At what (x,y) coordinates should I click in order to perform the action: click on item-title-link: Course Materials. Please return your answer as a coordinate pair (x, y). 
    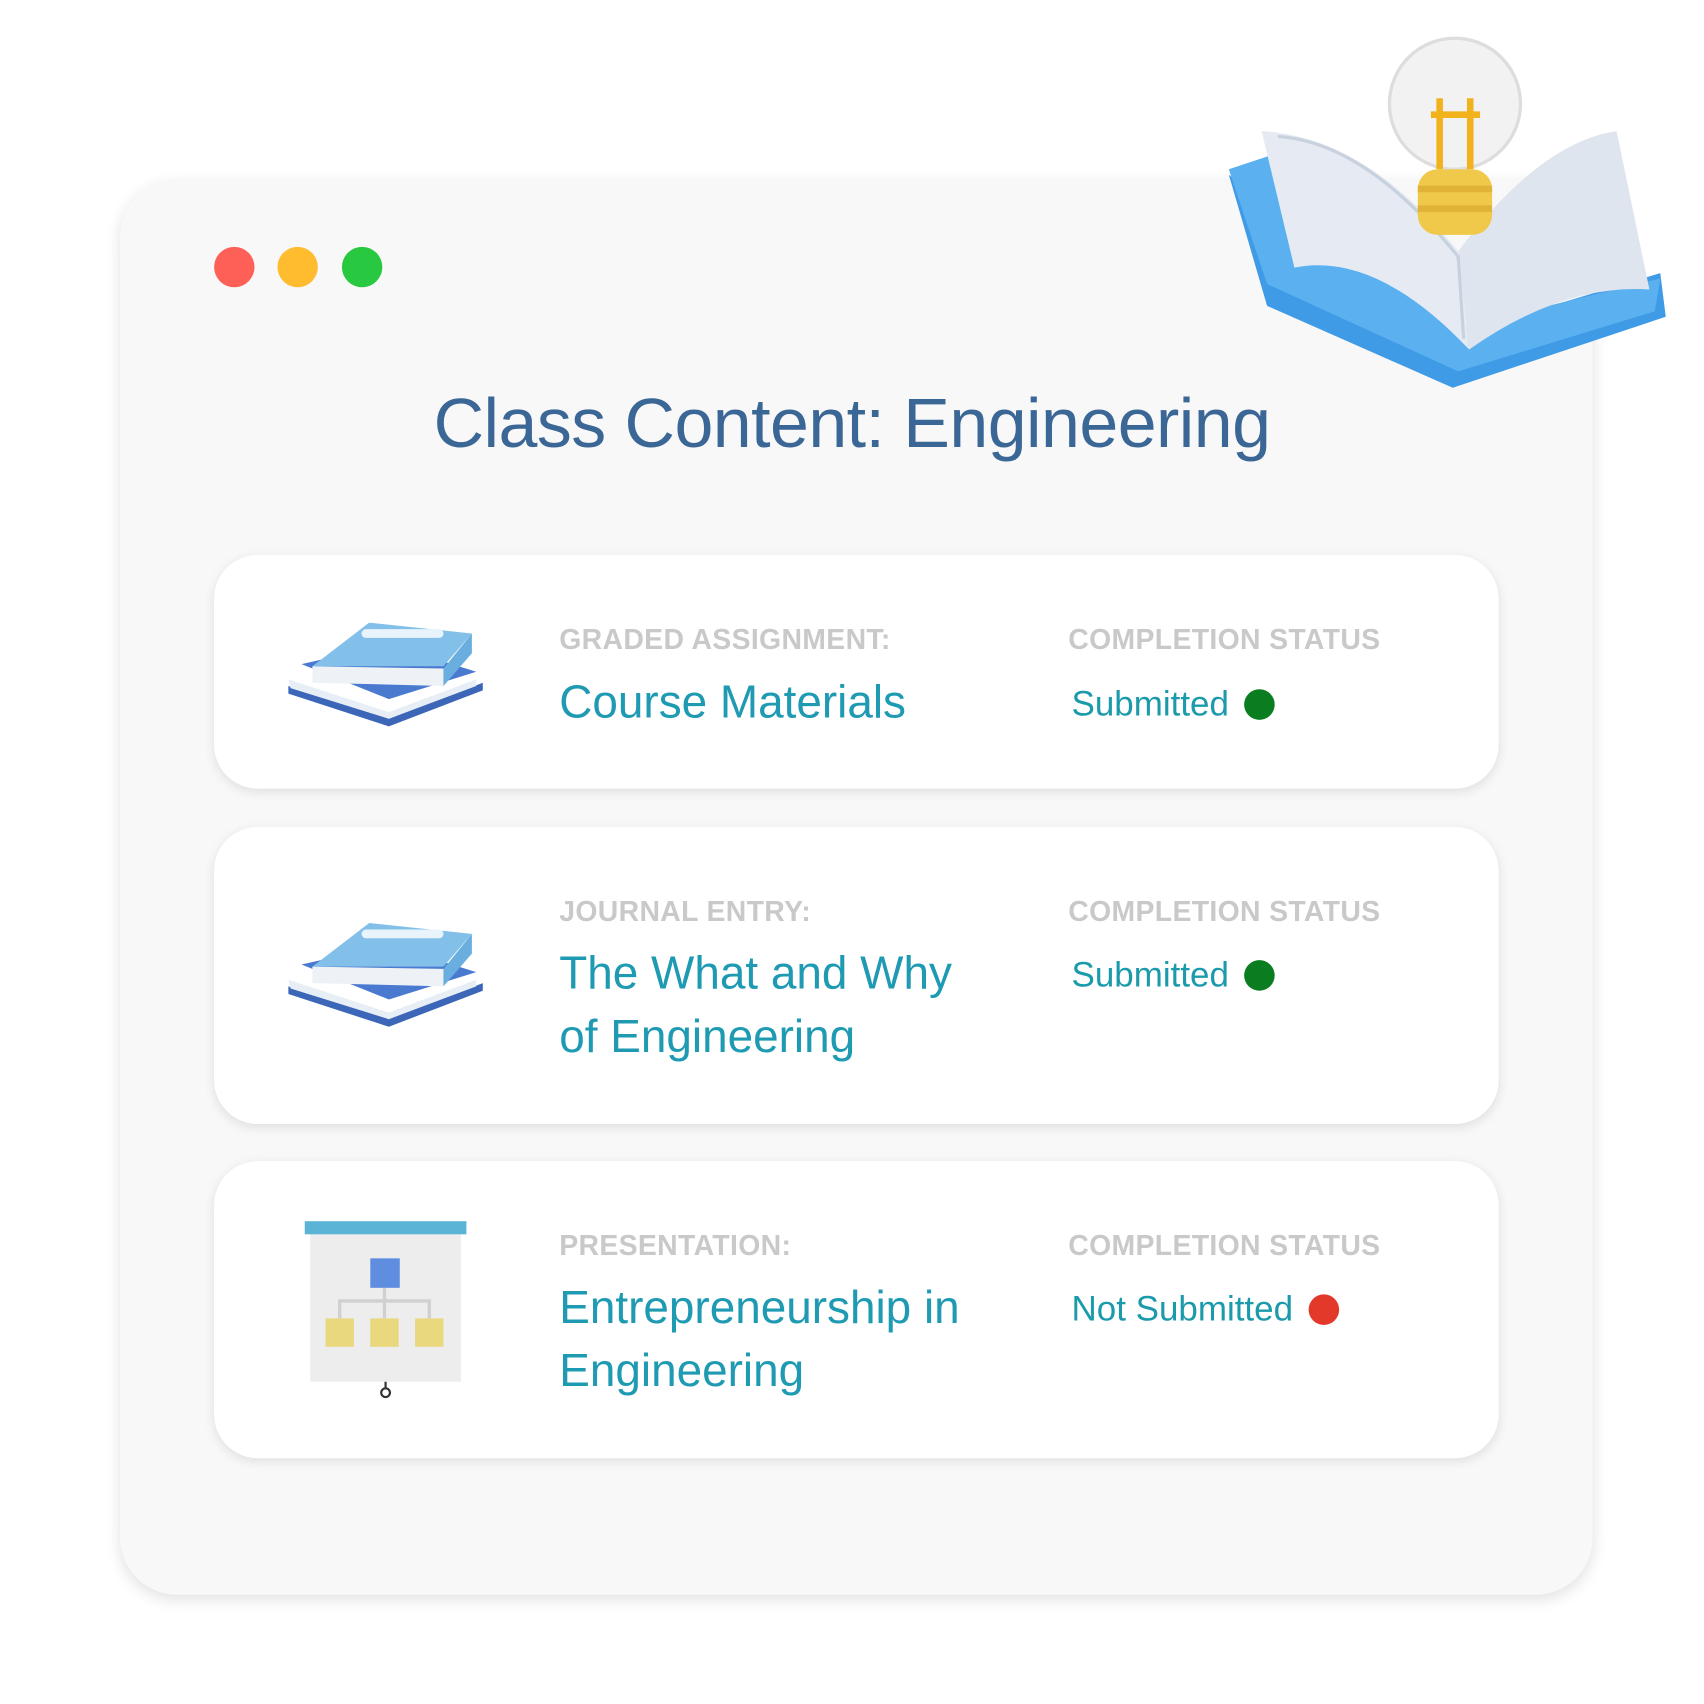
    Looking at the image, I should click on (777, 702).